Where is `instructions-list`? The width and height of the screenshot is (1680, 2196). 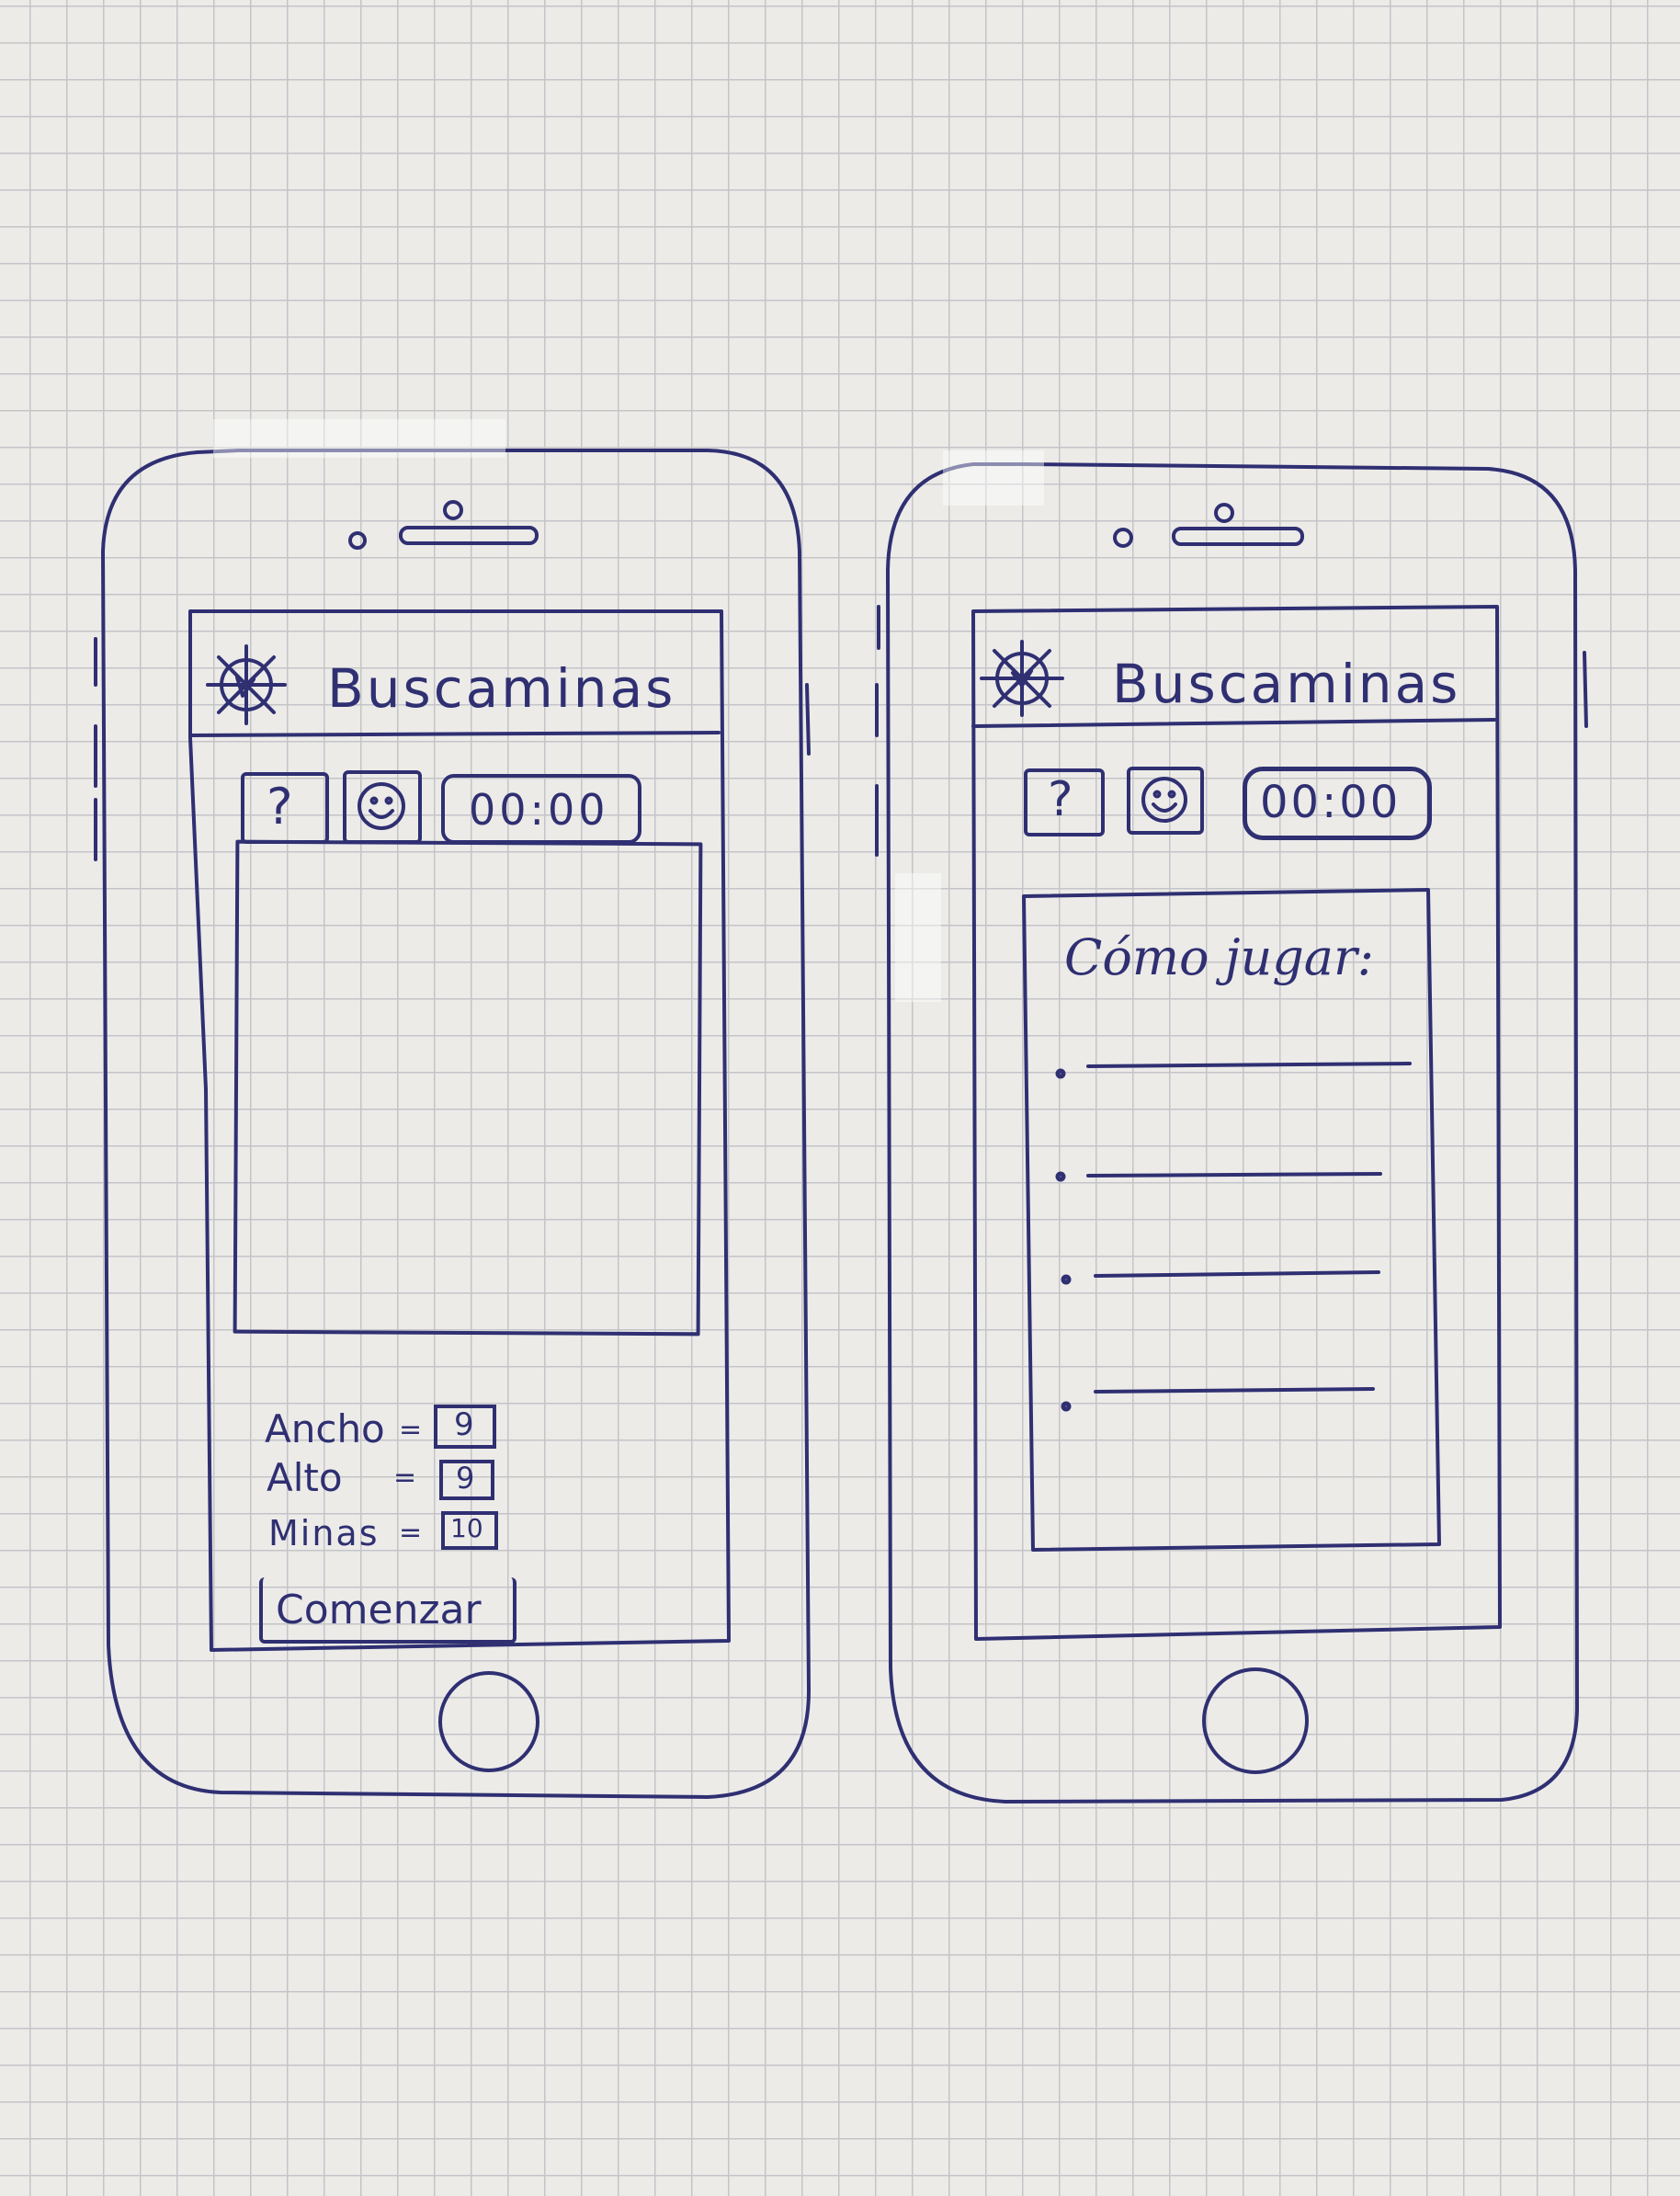 instructions-list is located at coordinates (1233, 1237).